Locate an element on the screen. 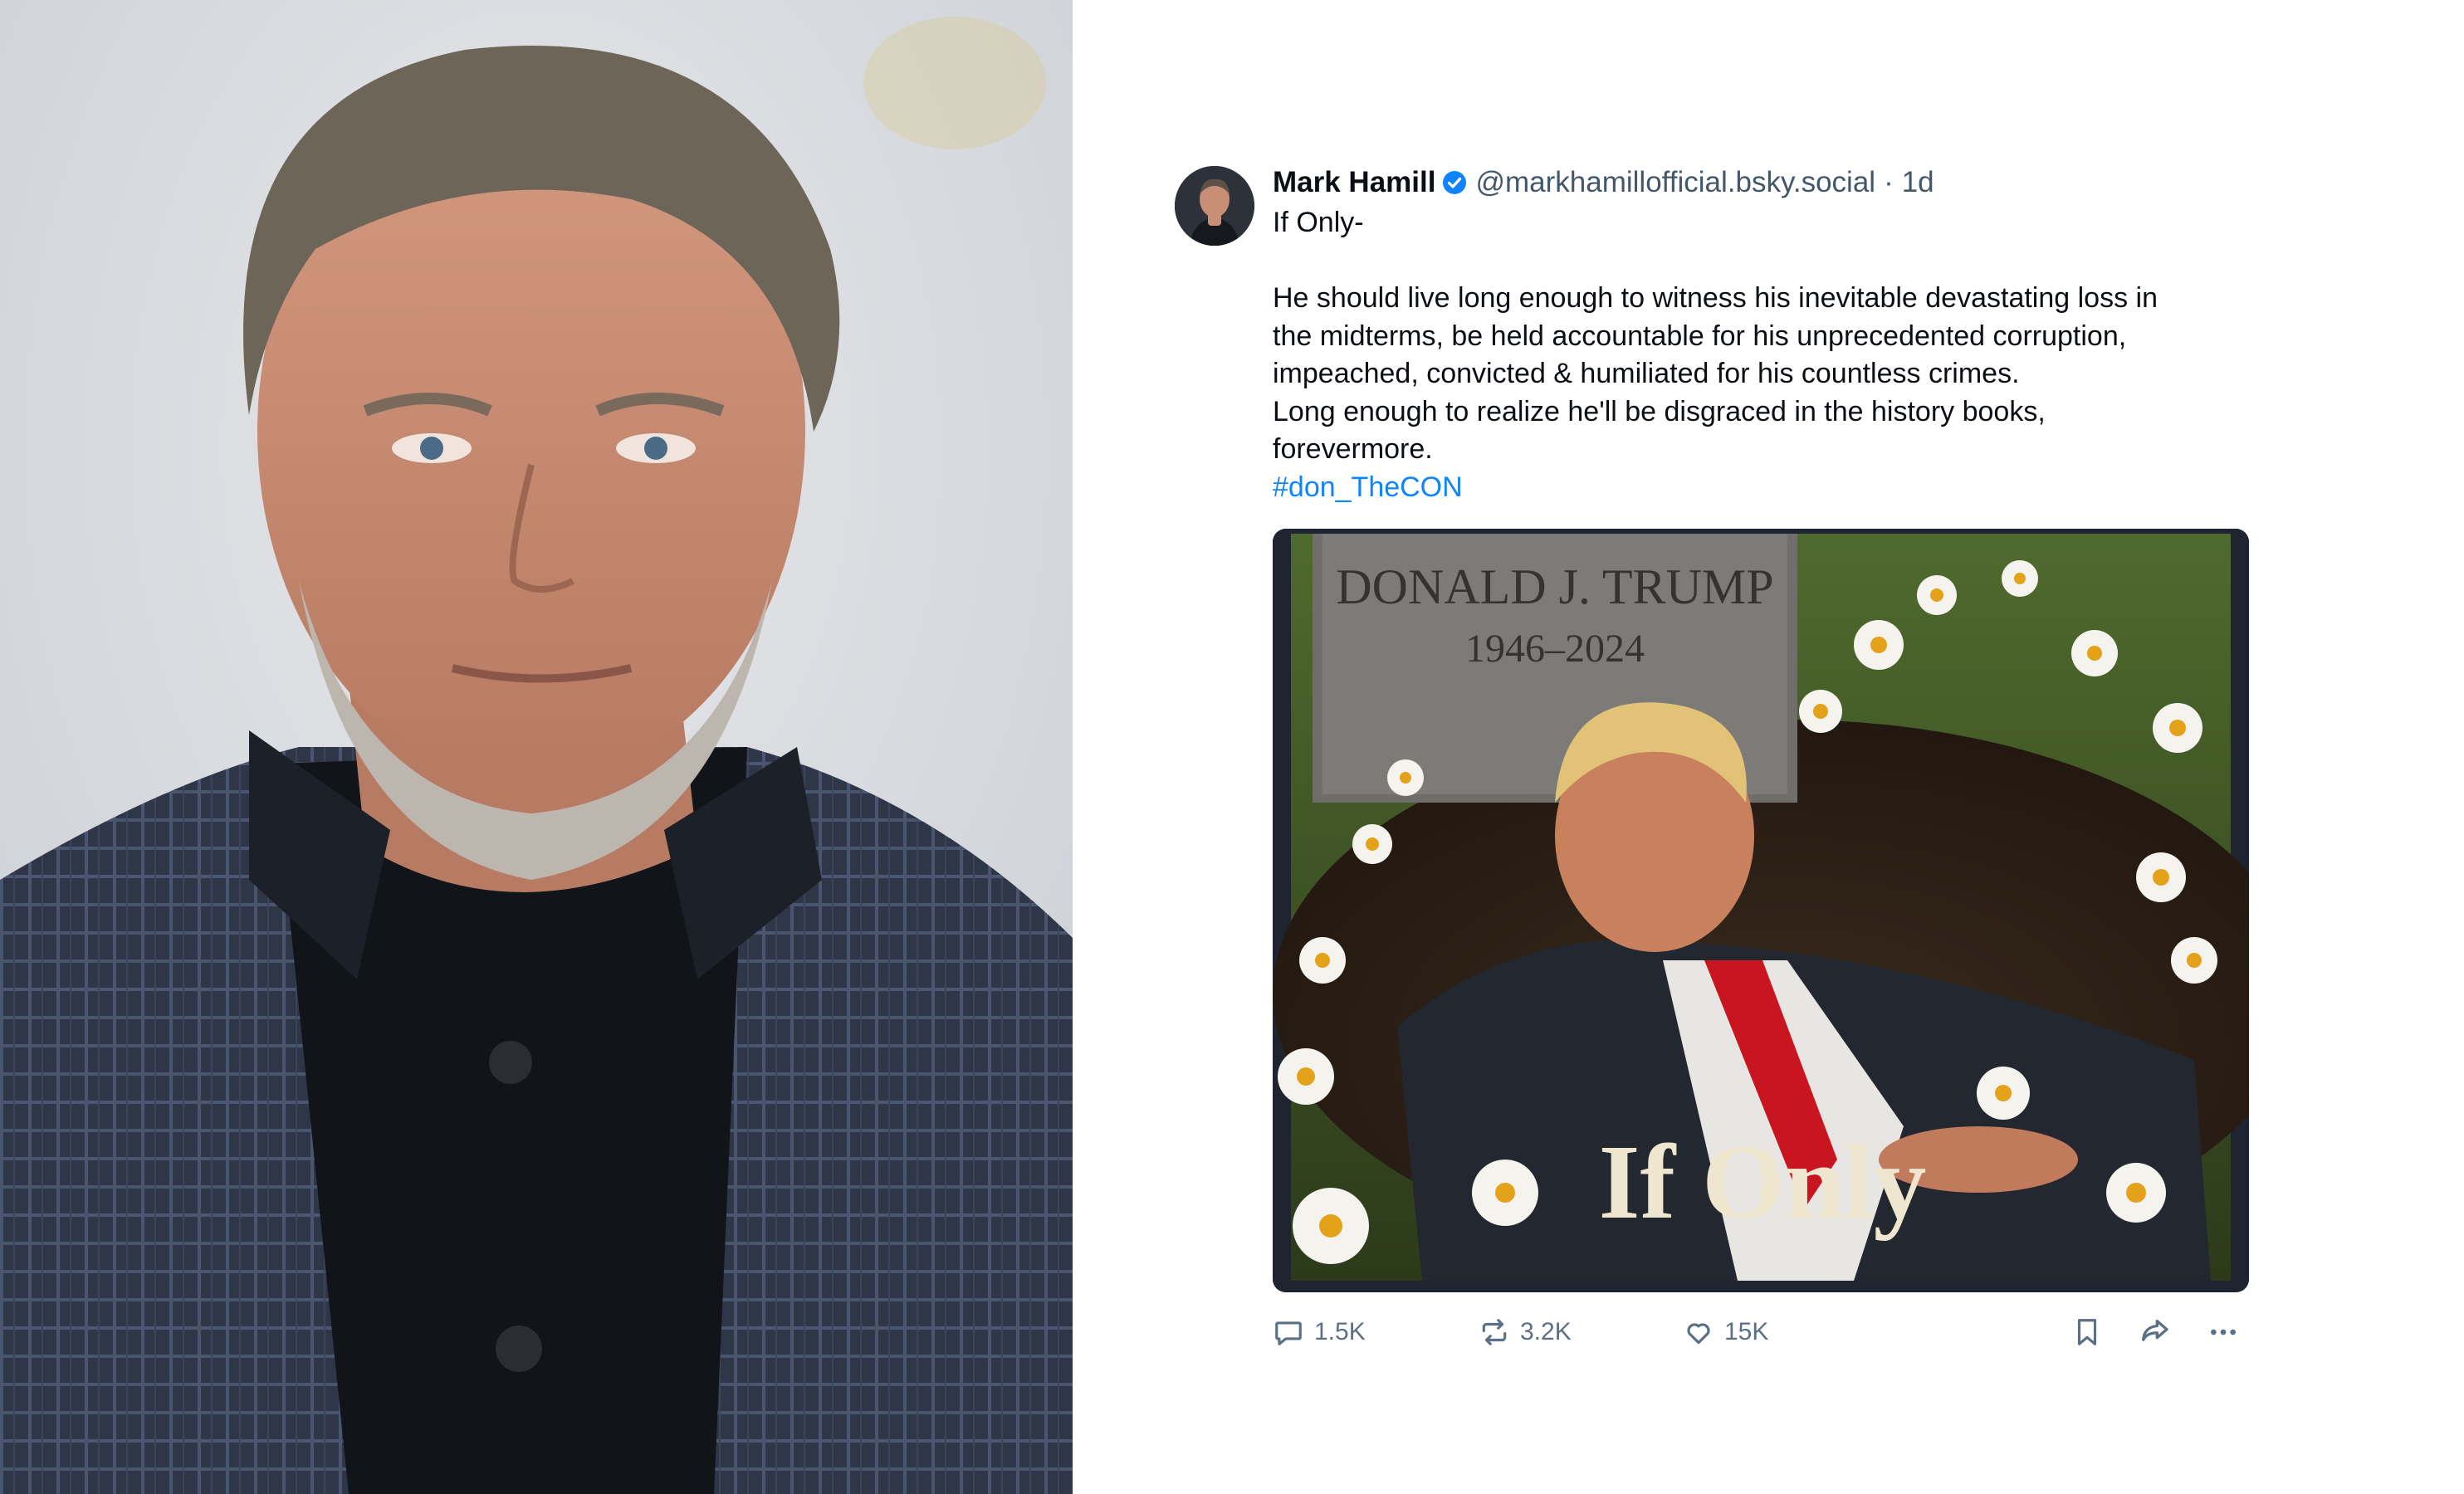 This screenshot has height=1494, width=2464. repost-icon is located at coordinates (1495, 1332).